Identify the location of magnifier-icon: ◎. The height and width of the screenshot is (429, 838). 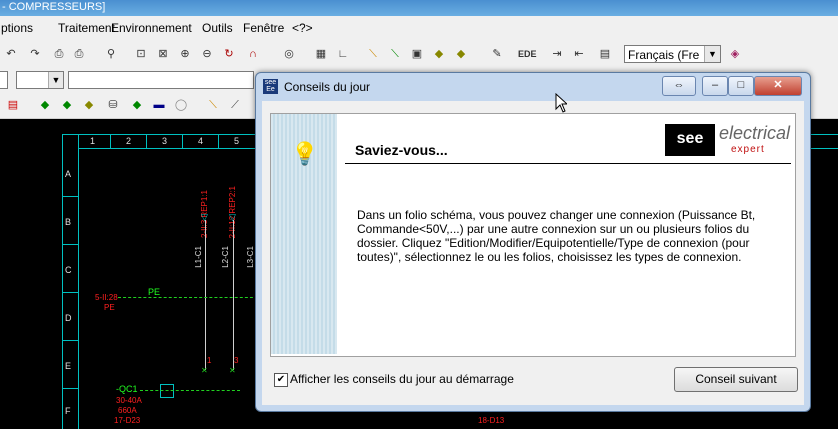
(289, 54).